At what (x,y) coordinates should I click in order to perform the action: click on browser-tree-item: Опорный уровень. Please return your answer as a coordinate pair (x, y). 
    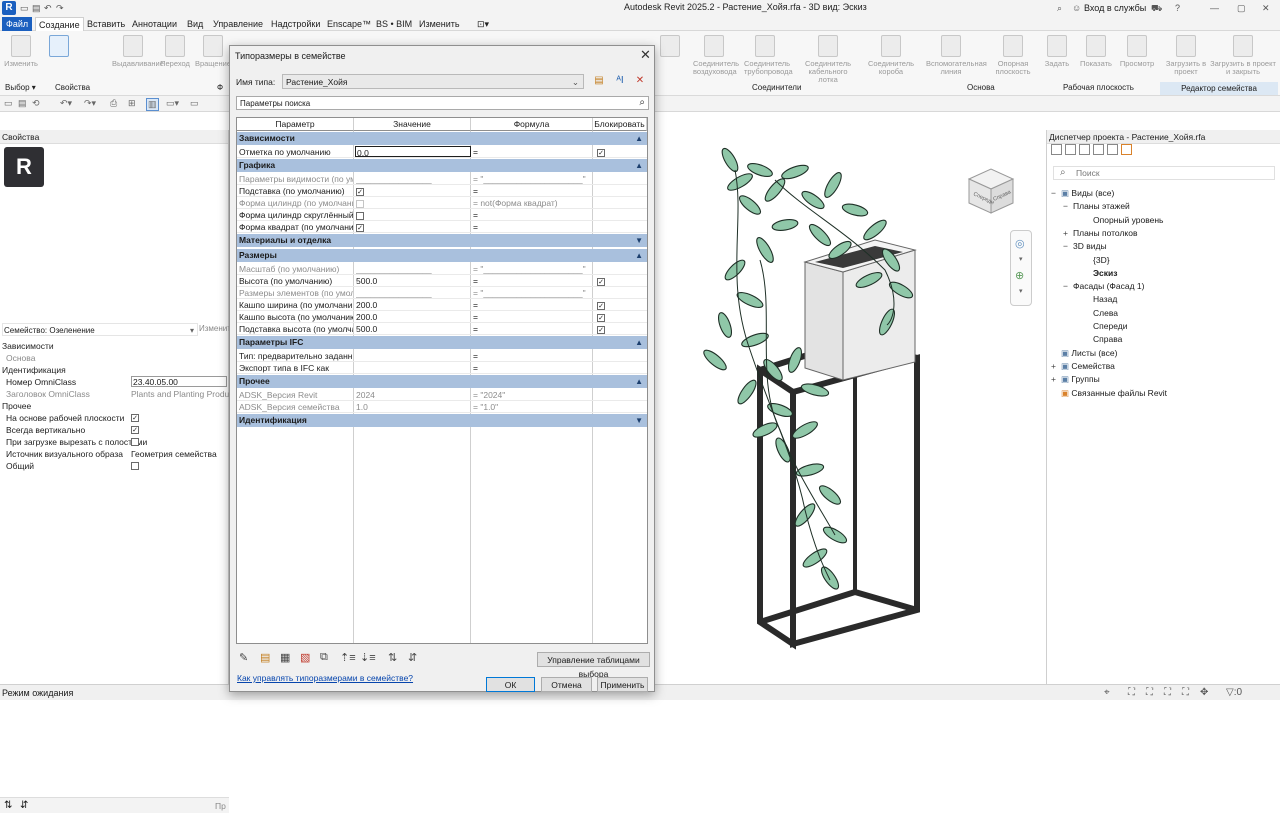
    Looking at the image, I should click on (1119, 220).